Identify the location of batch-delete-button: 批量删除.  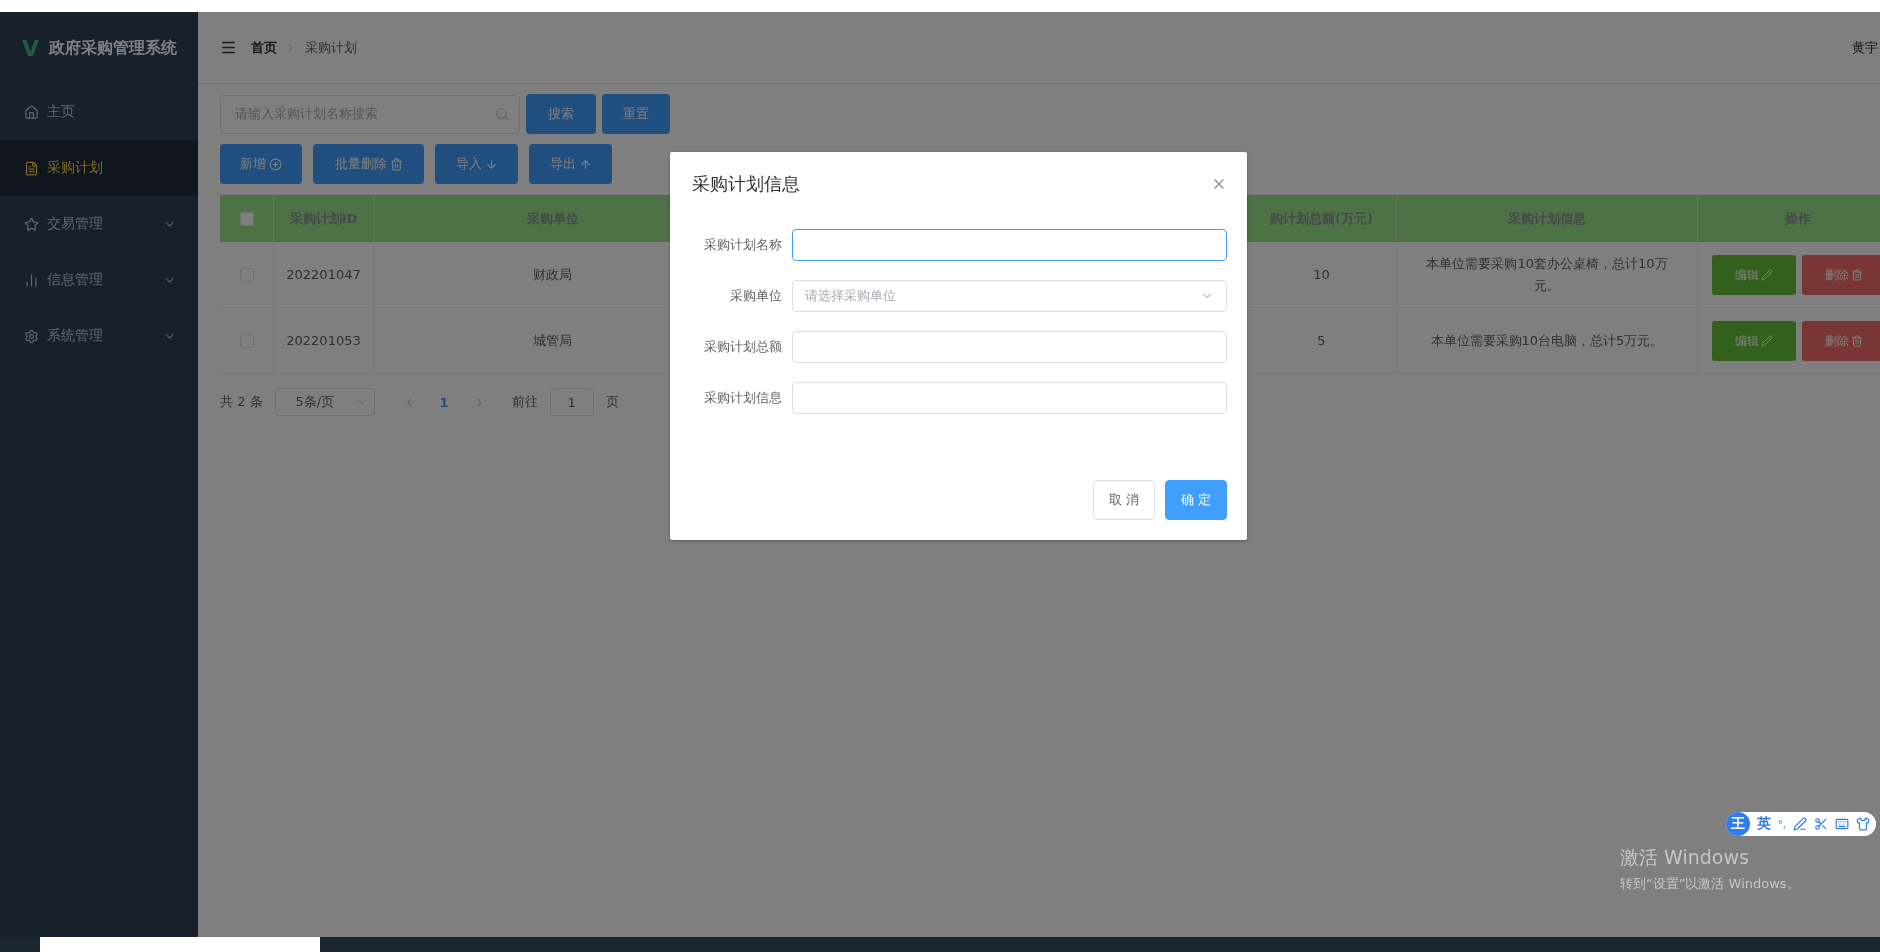
(368, 164).